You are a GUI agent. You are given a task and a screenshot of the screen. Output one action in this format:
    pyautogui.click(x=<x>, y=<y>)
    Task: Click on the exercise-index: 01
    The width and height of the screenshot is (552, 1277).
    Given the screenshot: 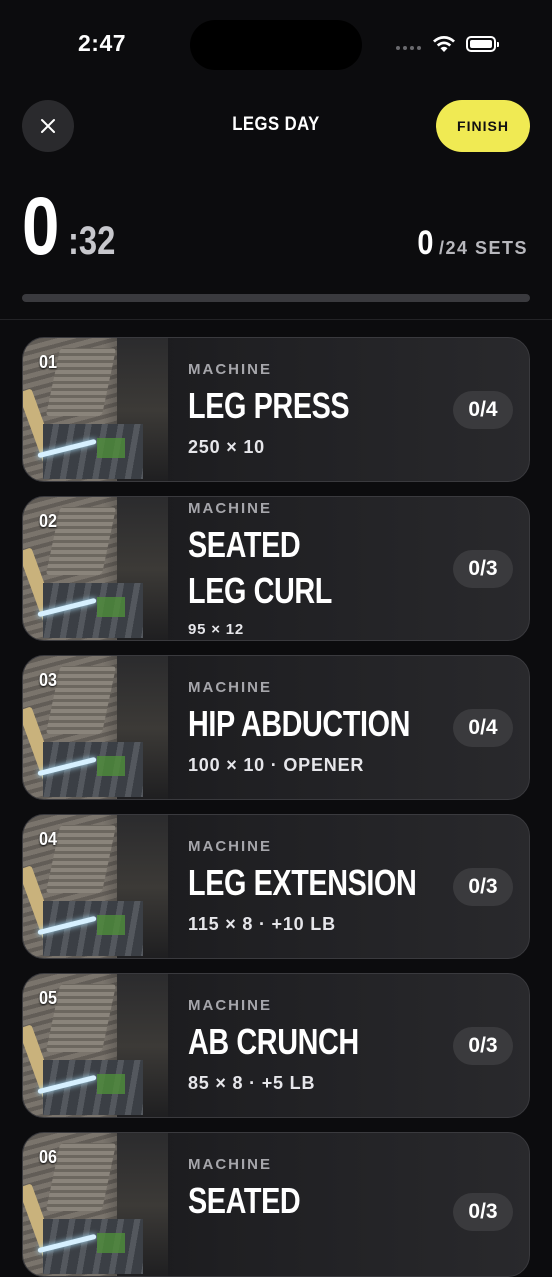 What is the action you would take?
    pyautogui.click(x=48, y=362)
    